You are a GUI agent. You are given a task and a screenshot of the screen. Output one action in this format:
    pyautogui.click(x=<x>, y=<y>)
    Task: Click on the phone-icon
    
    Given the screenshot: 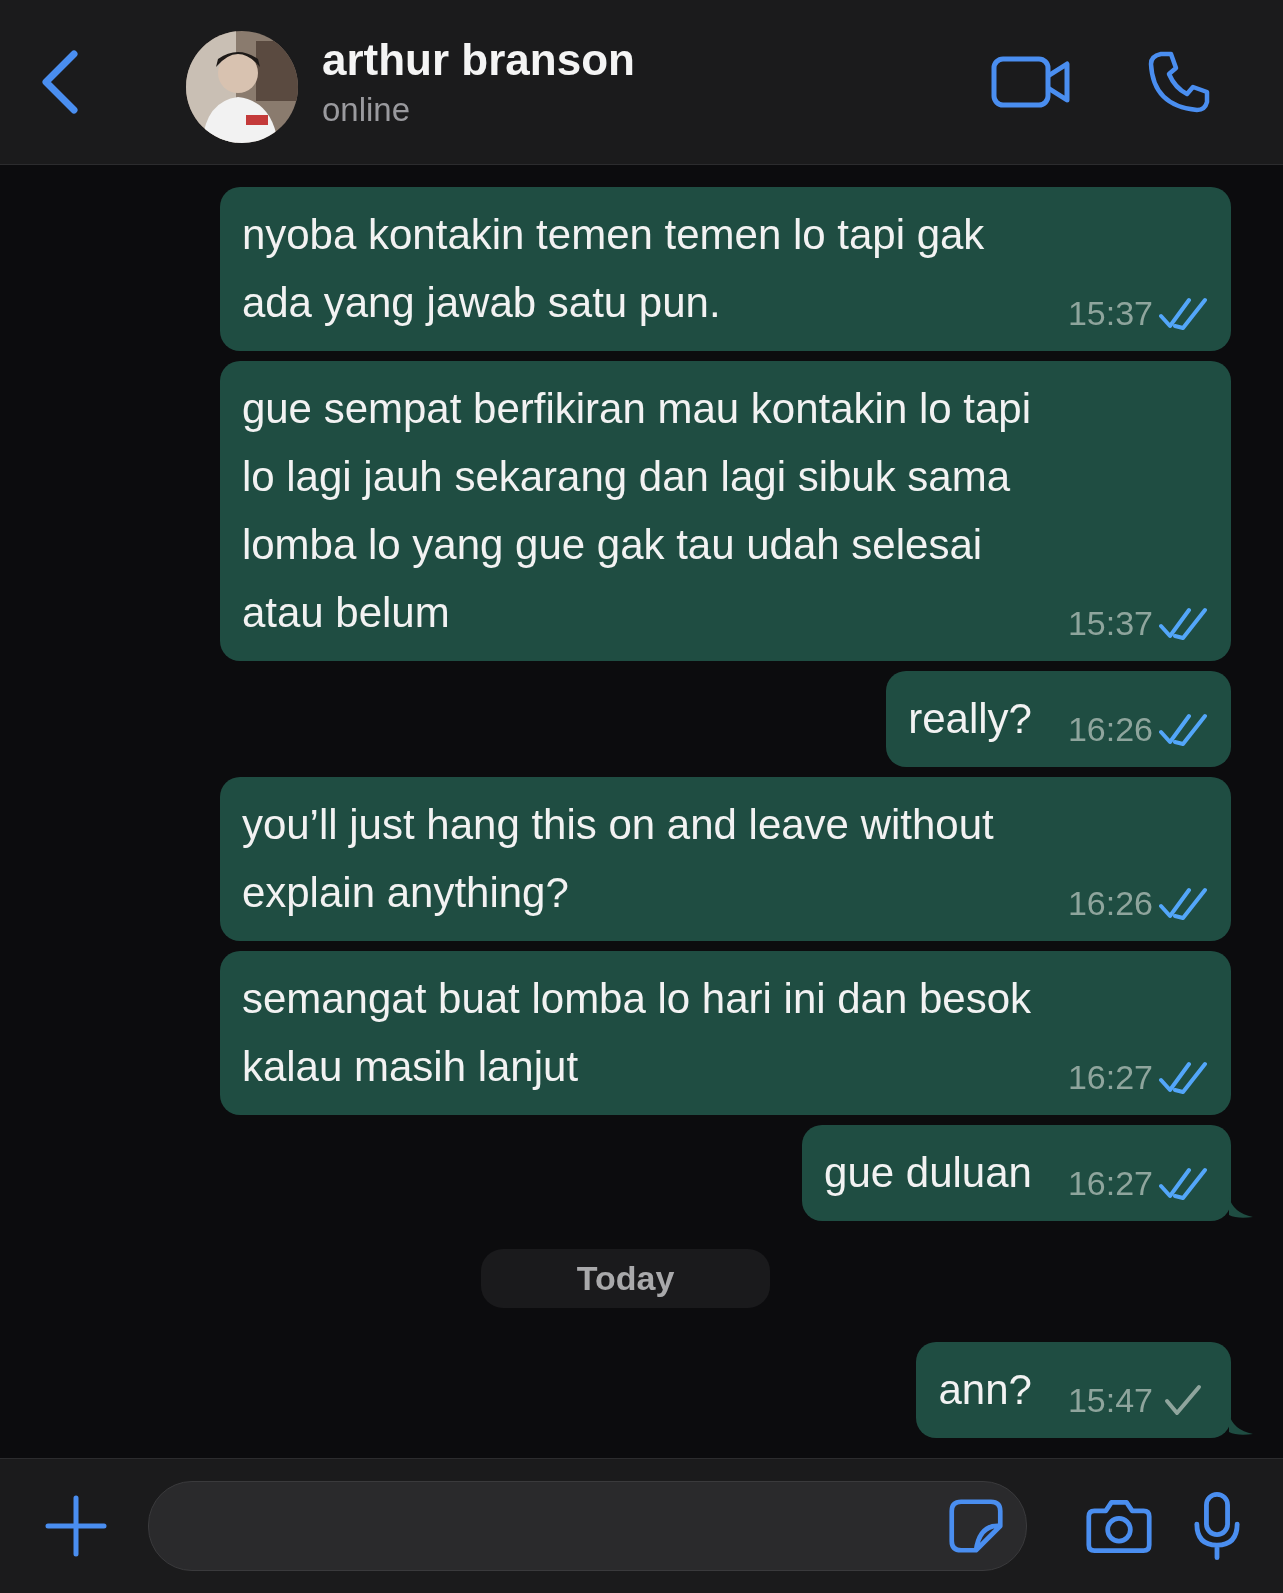 What is the action you would take?
    pyautogui.click(x=1179, y=82)
    